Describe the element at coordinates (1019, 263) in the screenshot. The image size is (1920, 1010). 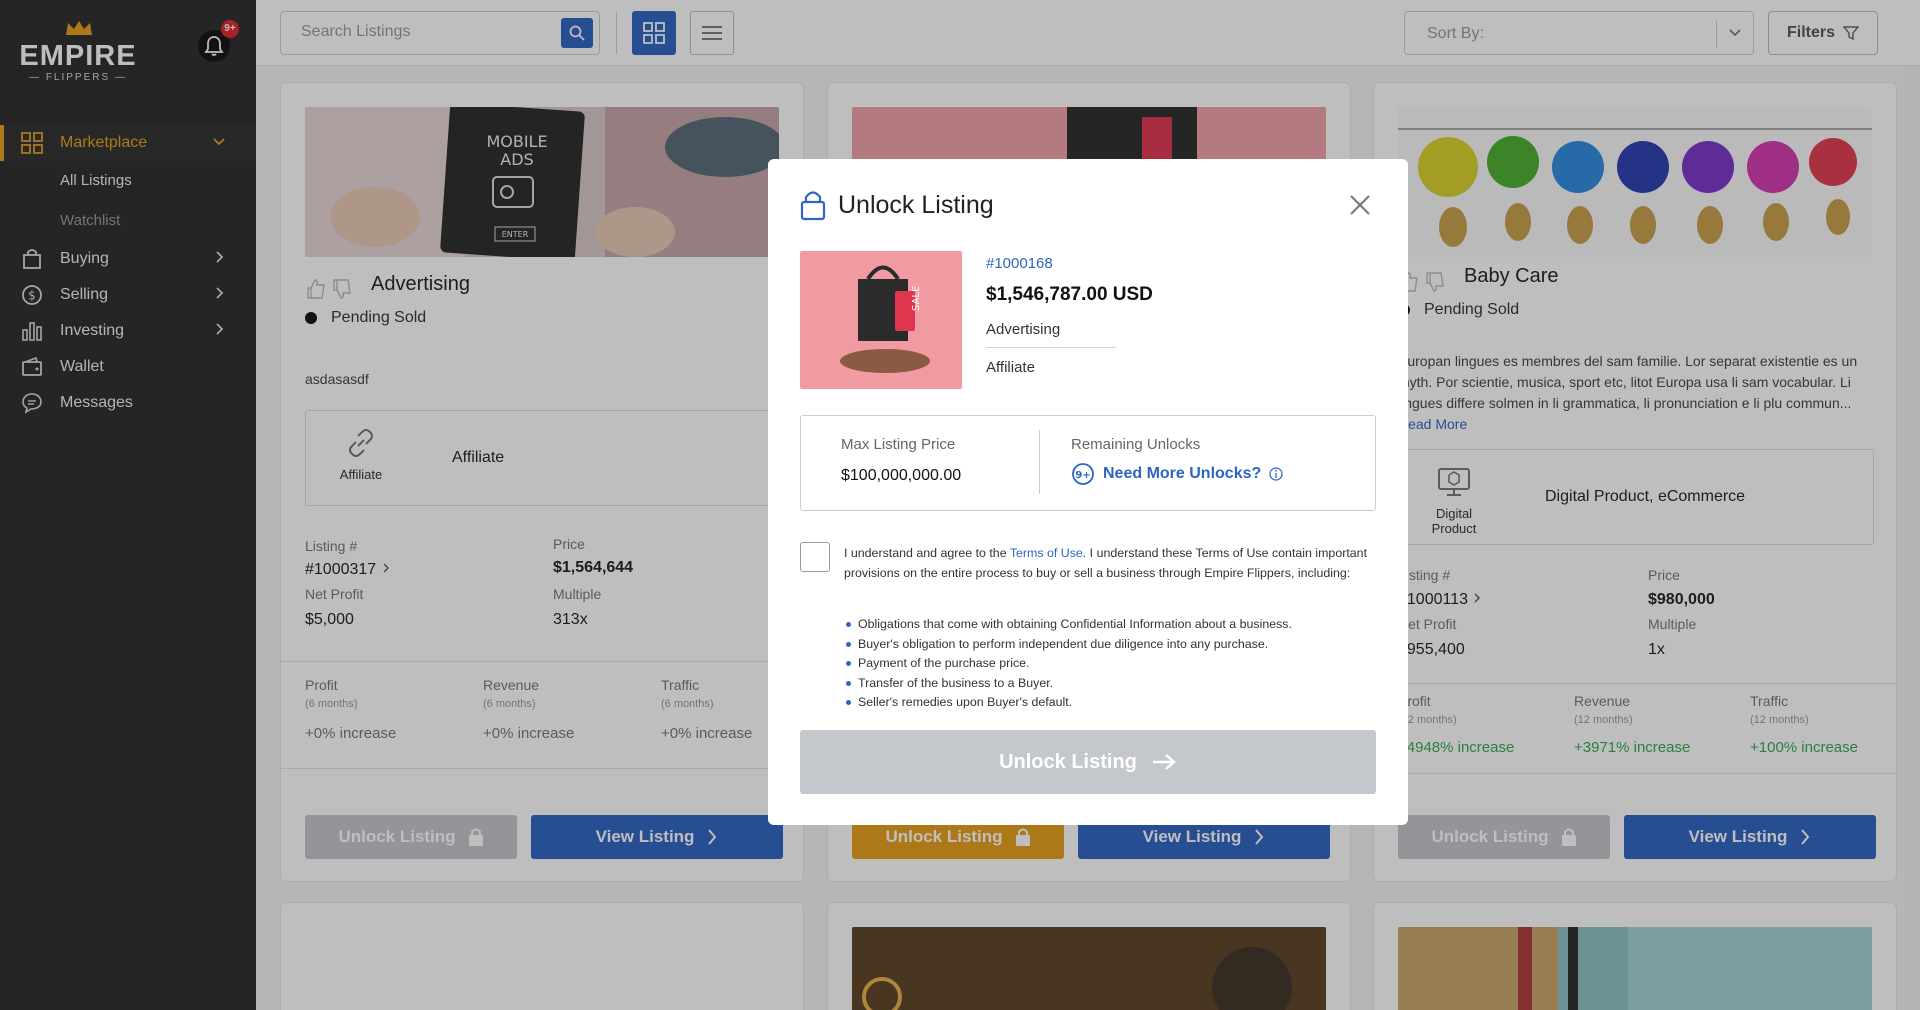
I see `listing-id-link: #1000168` at that location.